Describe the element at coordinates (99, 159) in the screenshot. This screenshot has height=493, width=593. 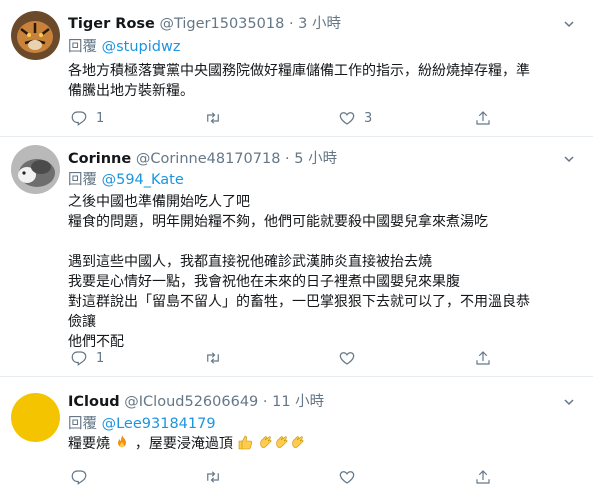
I see `display-name: Corinne` at that location.